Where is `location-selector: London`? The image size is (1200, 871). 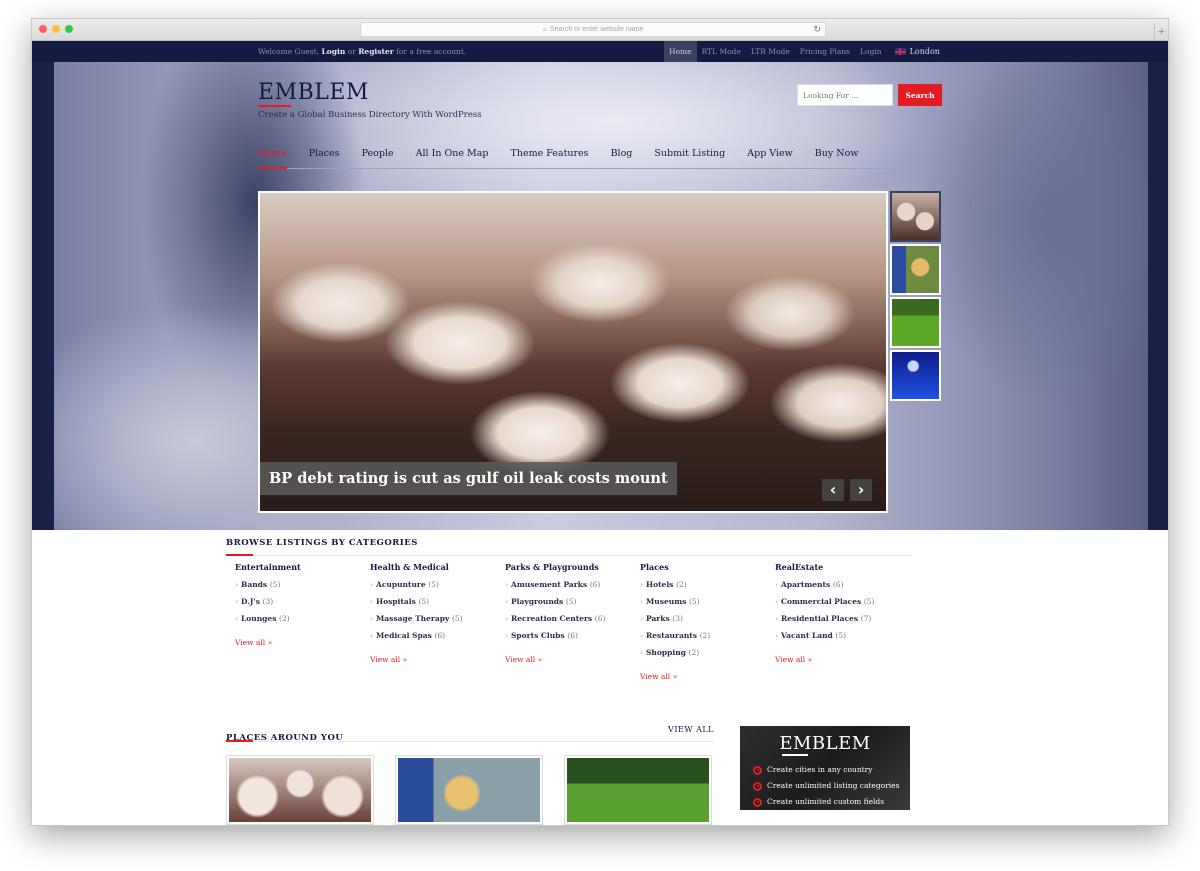 location-selector: London is located at coordinates (917, 51).